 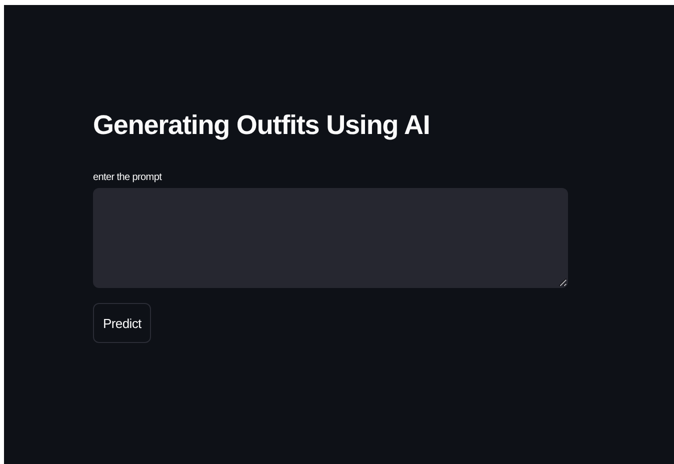 What do you see at coordinates (262, 125) in the screenshot?
I see `page-title: Generating Outfits Using AI` at bounding box center [262, 125].